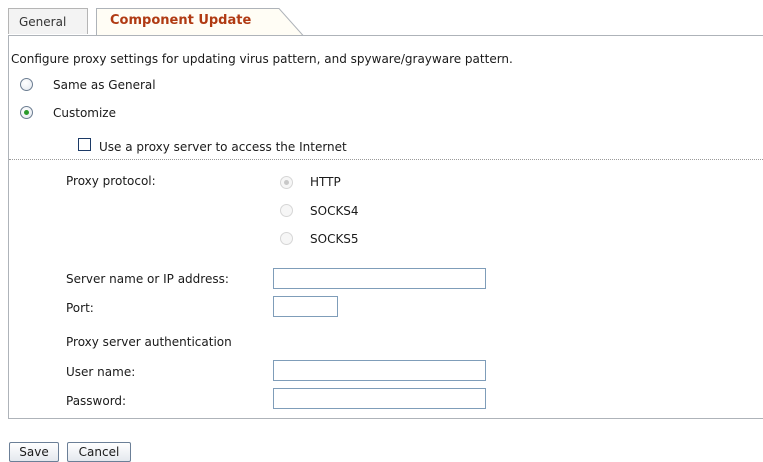 The height and width of the screenshot is (462, 763). Describe the element at coordinates (386, 159) in the screenshot. I see `section-divider` at that location.